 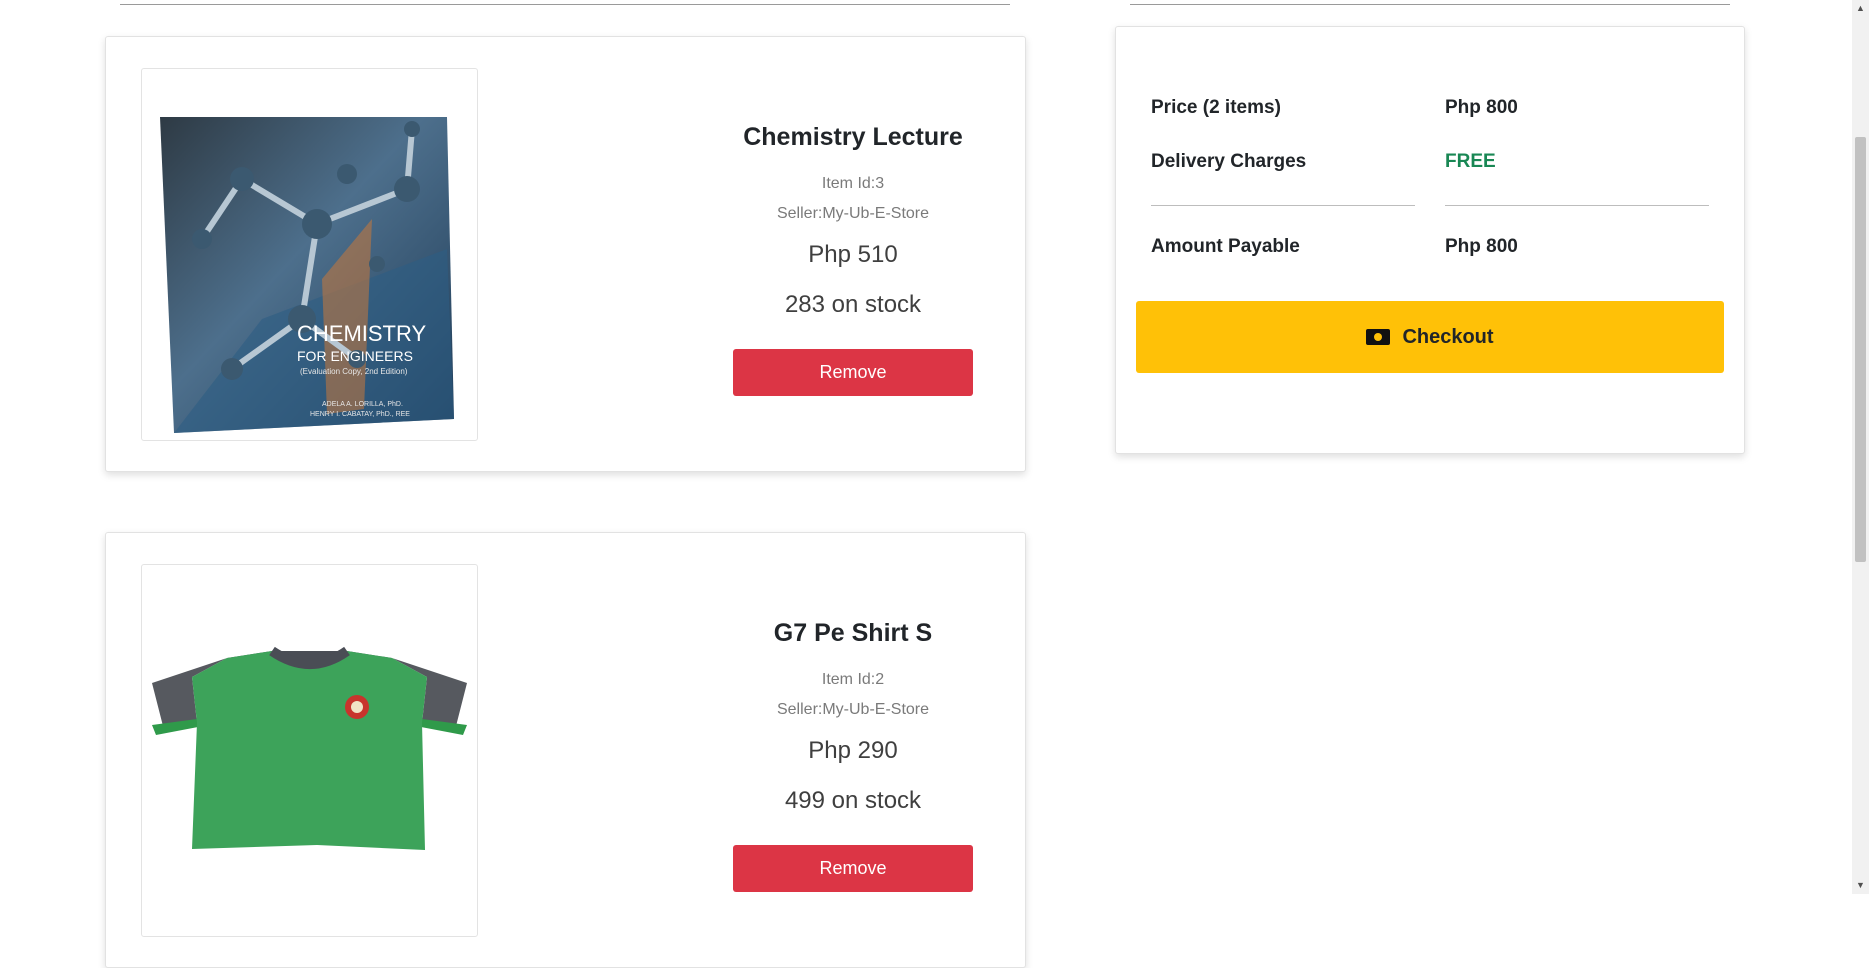 What do you see at coordinates (1431, 251) in the screenshot?
I see `amount-row: Amount Payable Php 800` at bounding box center [1431, 251].